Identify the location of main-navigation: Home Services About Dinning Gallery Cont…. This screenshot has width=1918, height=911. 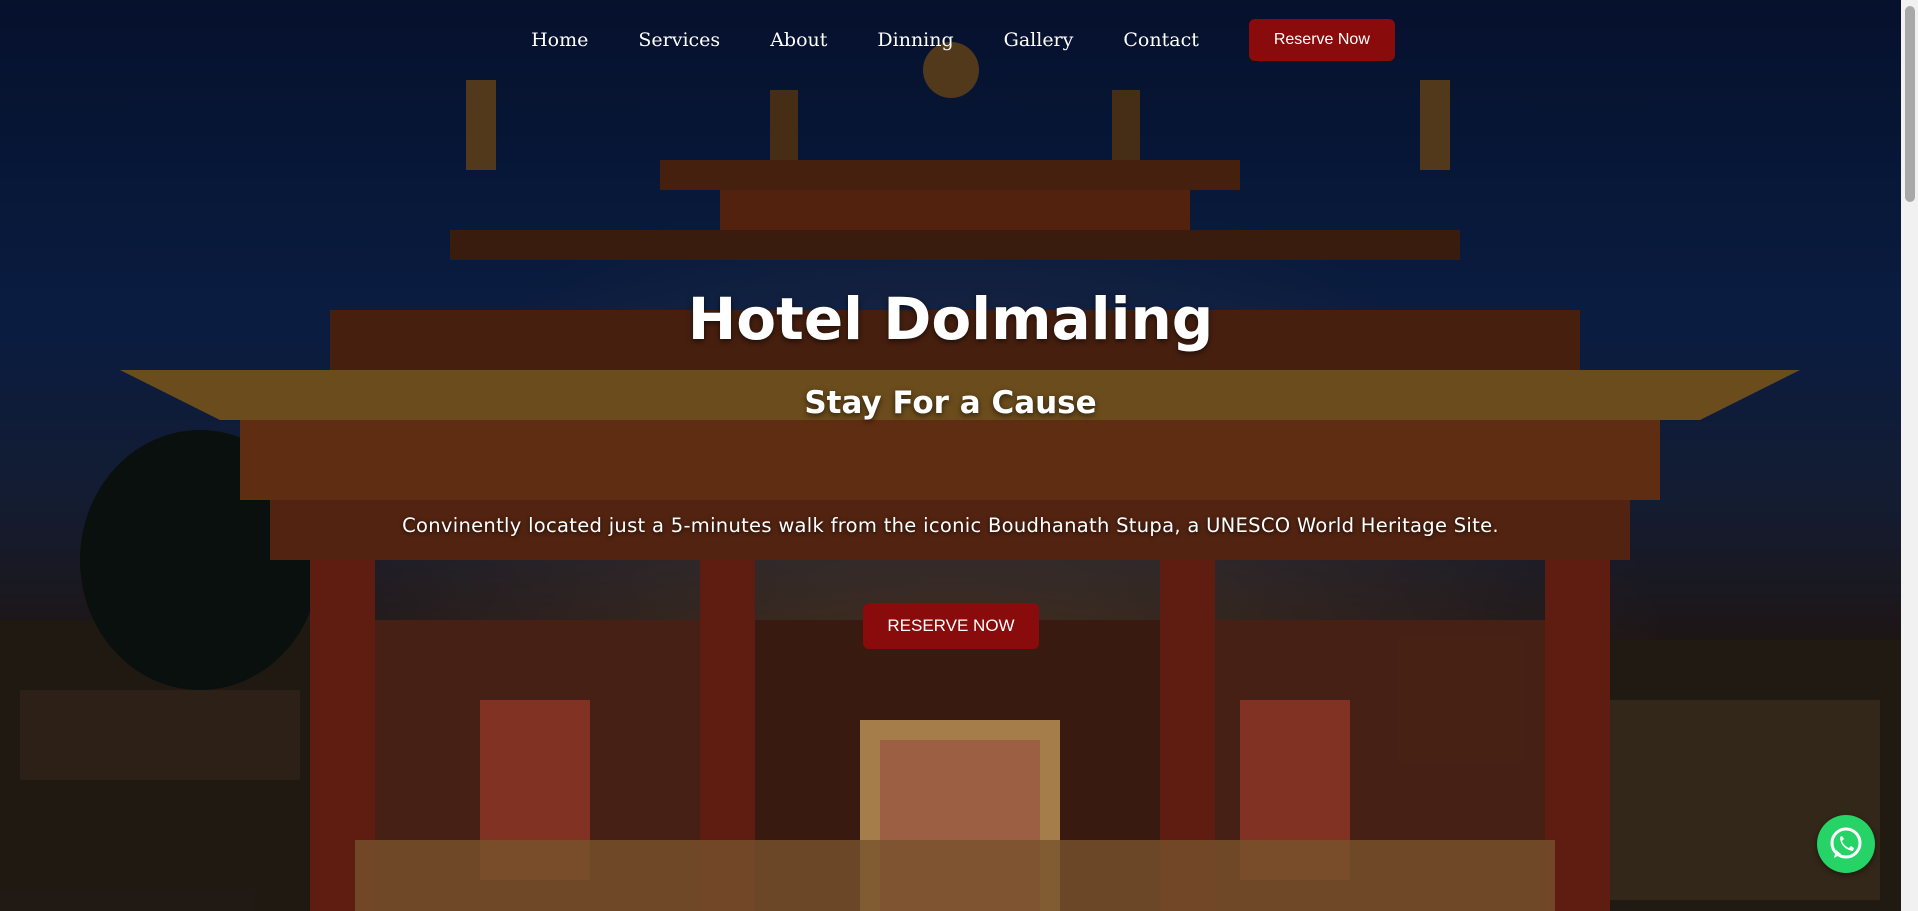
(950, 40).